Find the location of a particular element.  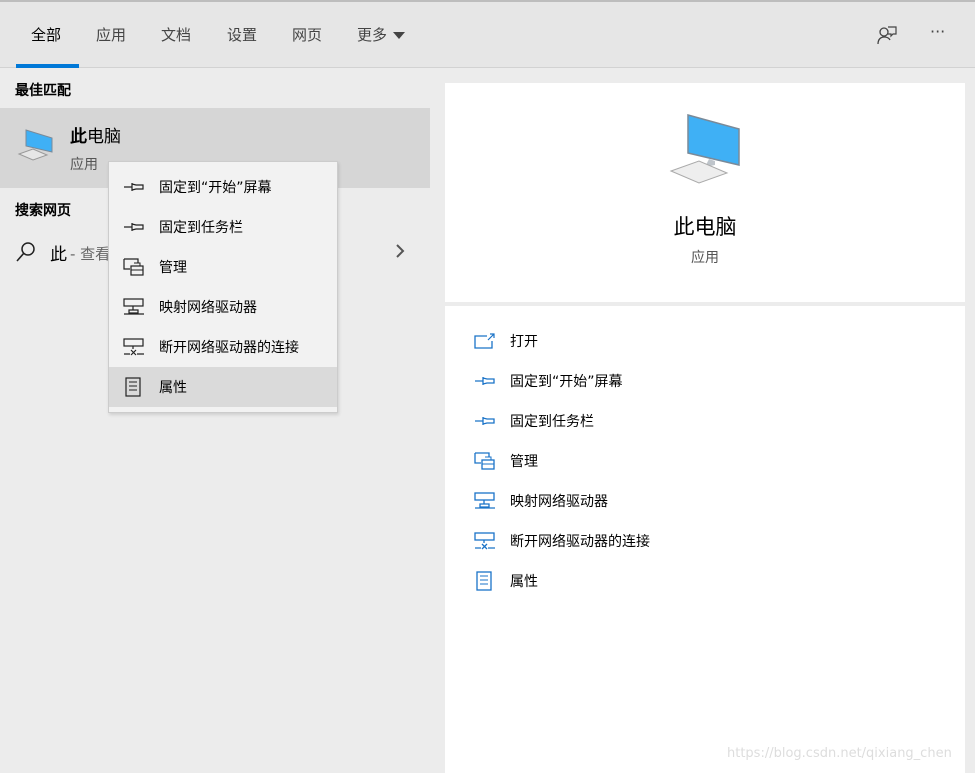

best-match-subtitle: 应用 is located at coordinates (84, 165).